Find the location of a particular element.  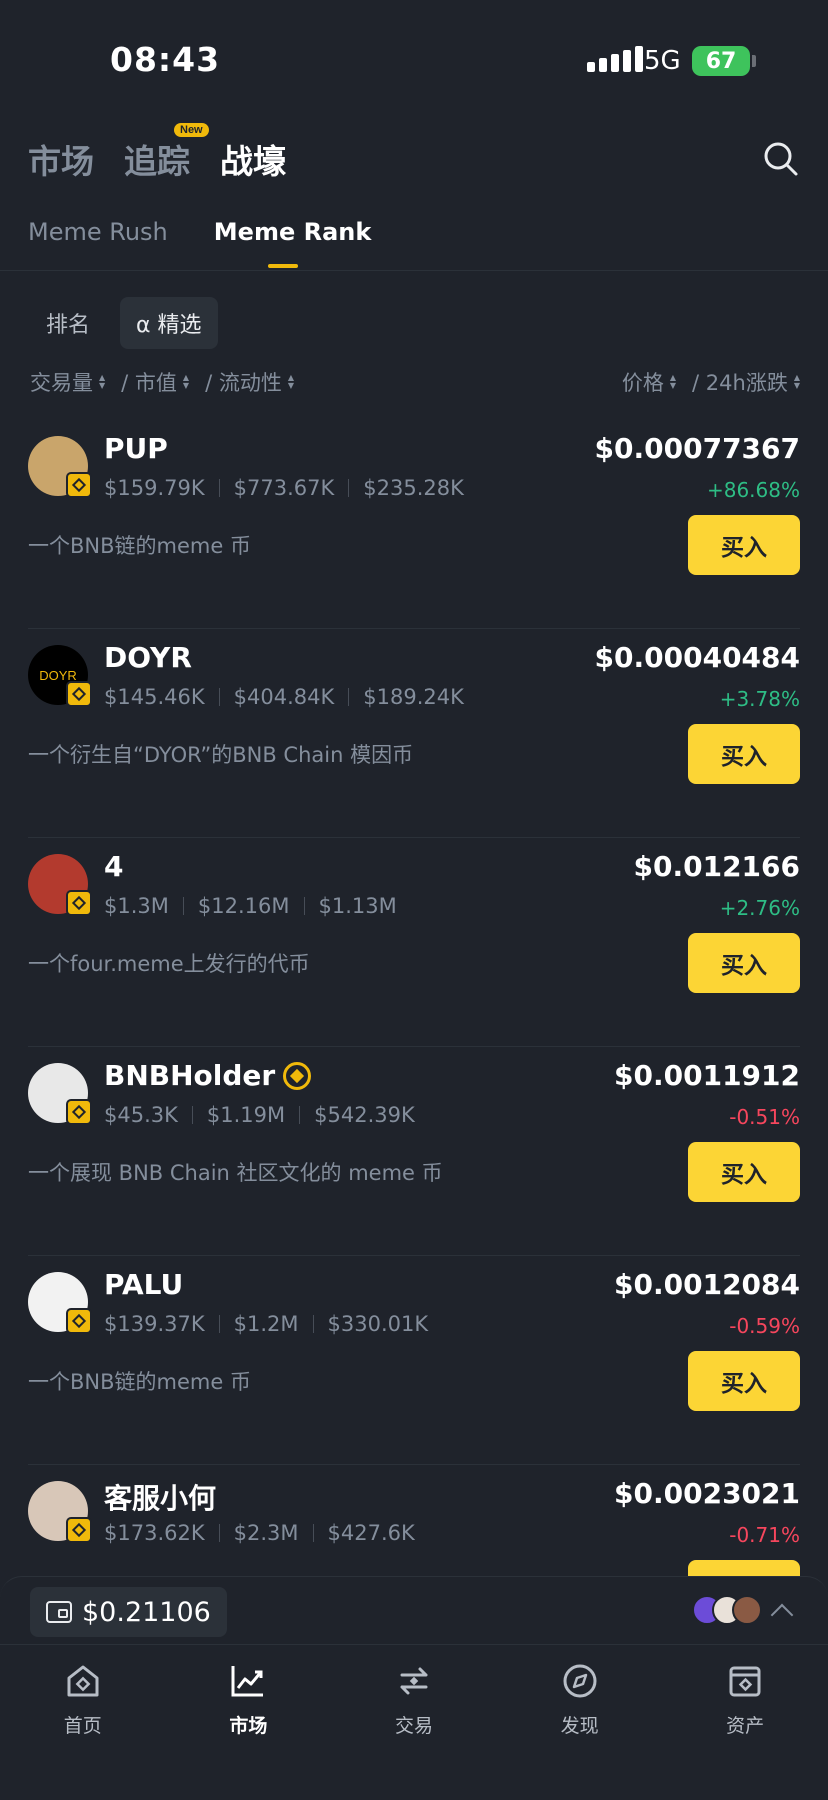

coin-liquidity: $1.13M is located at coordinates (357, 906).